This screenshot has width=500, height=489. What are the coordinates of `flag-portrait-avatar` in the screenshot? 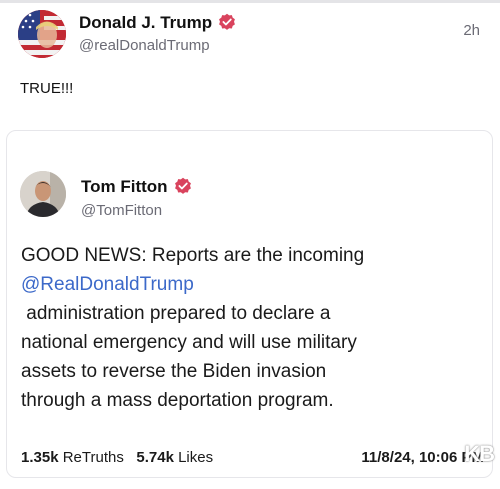 It's located at (42, 34).